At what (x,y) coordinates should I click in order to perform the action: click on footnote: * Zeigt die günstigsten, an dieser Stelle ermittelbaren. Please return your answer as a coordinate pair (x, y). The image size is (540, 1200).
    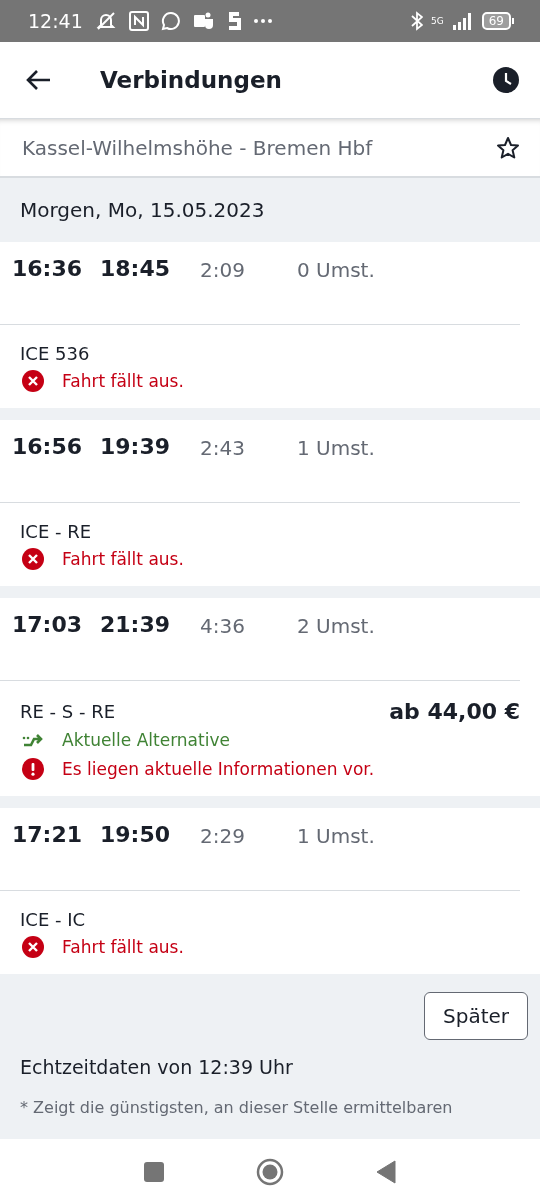
    Looking at the image, I should click on (237, 1107).